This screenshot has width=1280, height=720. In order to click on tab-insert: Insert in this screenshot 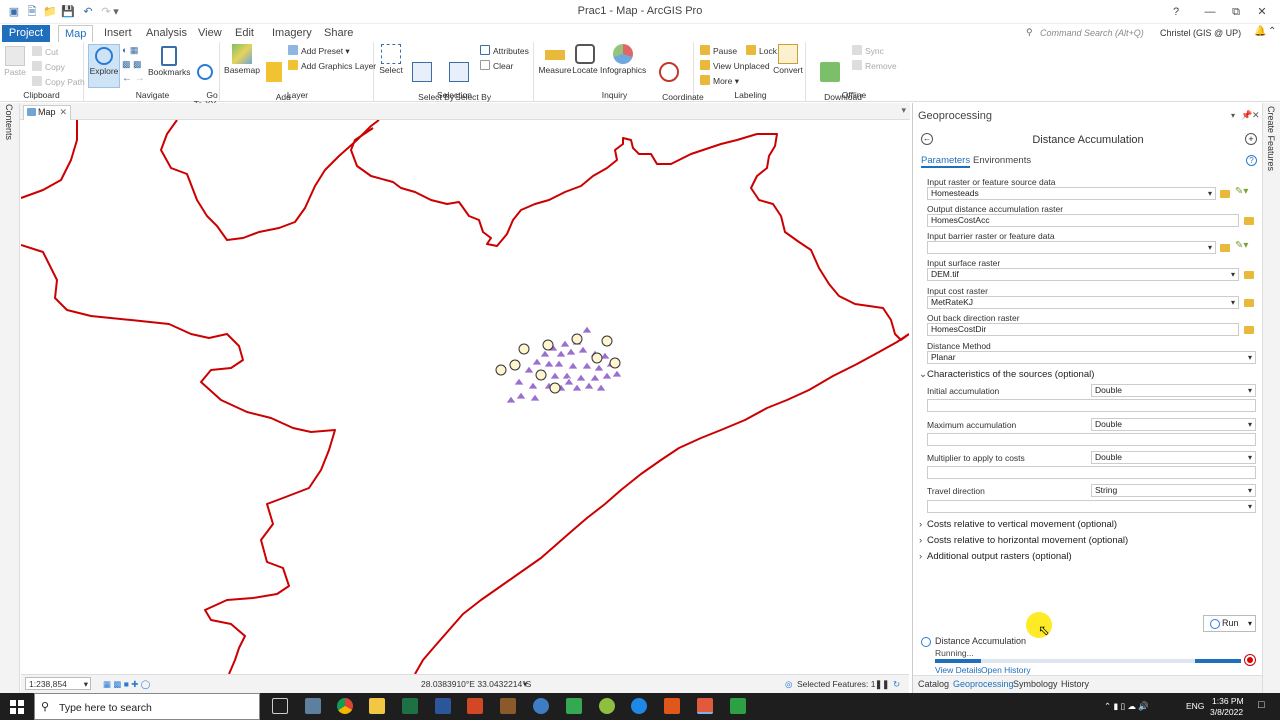, I will do `click(118, 33)`.